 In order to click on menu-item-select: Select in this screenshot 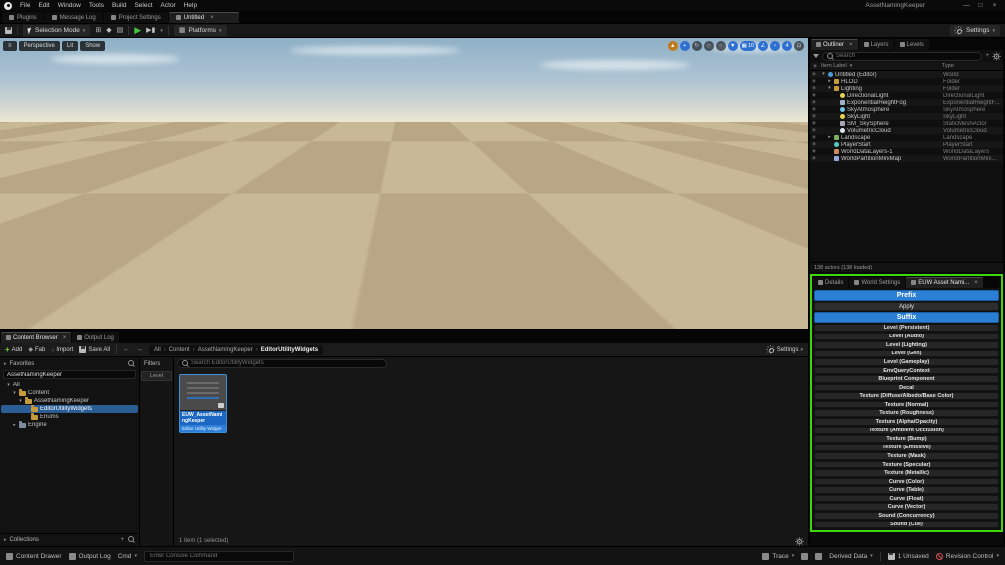, I will do `click(143, 5)`.